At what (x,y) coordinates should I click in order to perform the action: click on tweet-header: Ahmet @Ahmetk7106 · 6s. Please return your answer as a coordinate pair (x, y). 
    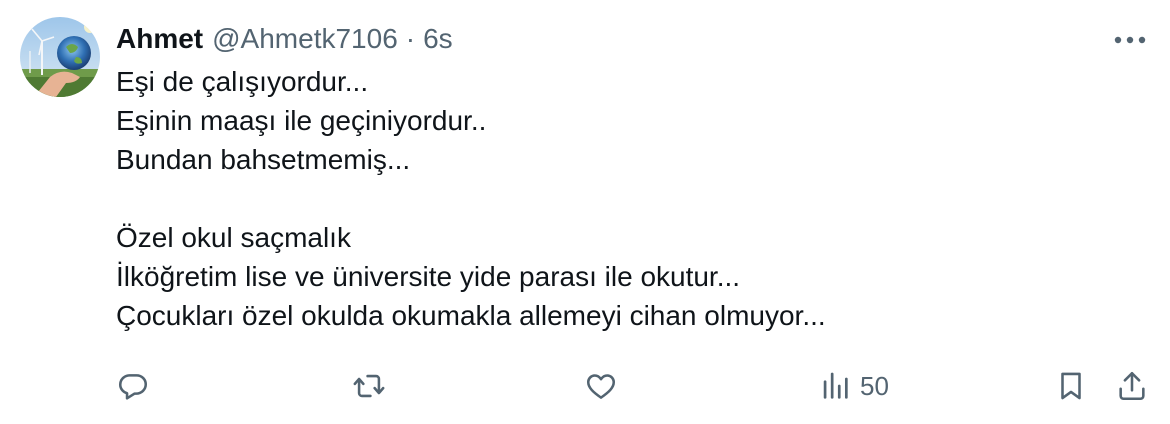
    Looking at the image, I should click on (284, 39).